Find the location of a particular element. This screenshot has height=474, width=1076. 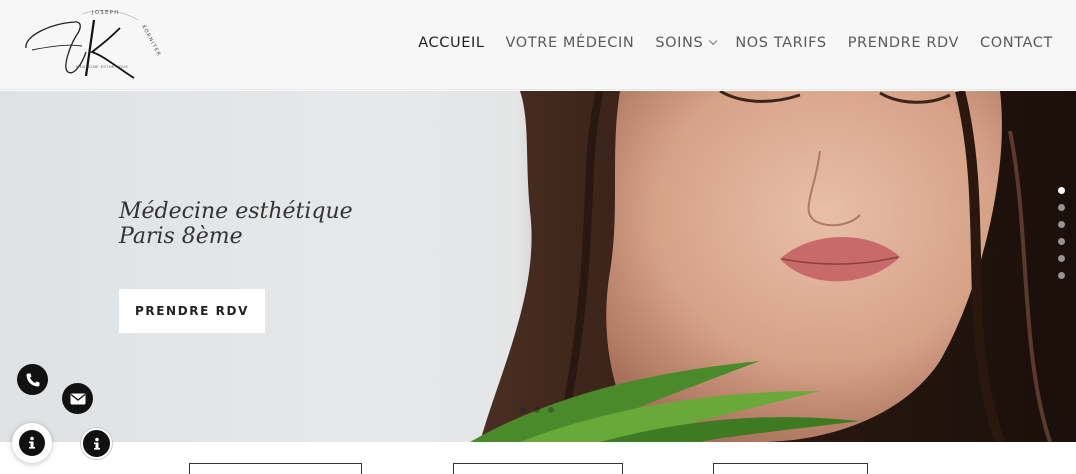

logo: JOSEPH KORNITER MÉDECINE ESTHÉTIQUE is located at coordinates (92, 45).